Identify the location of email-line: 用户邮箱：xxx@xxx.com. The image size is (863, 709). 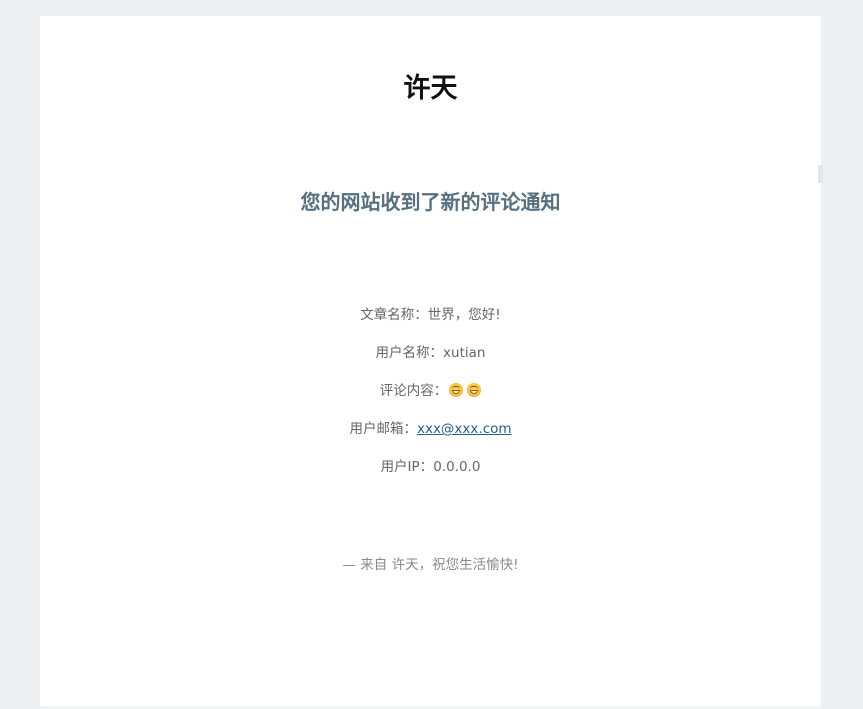
(430, 429).